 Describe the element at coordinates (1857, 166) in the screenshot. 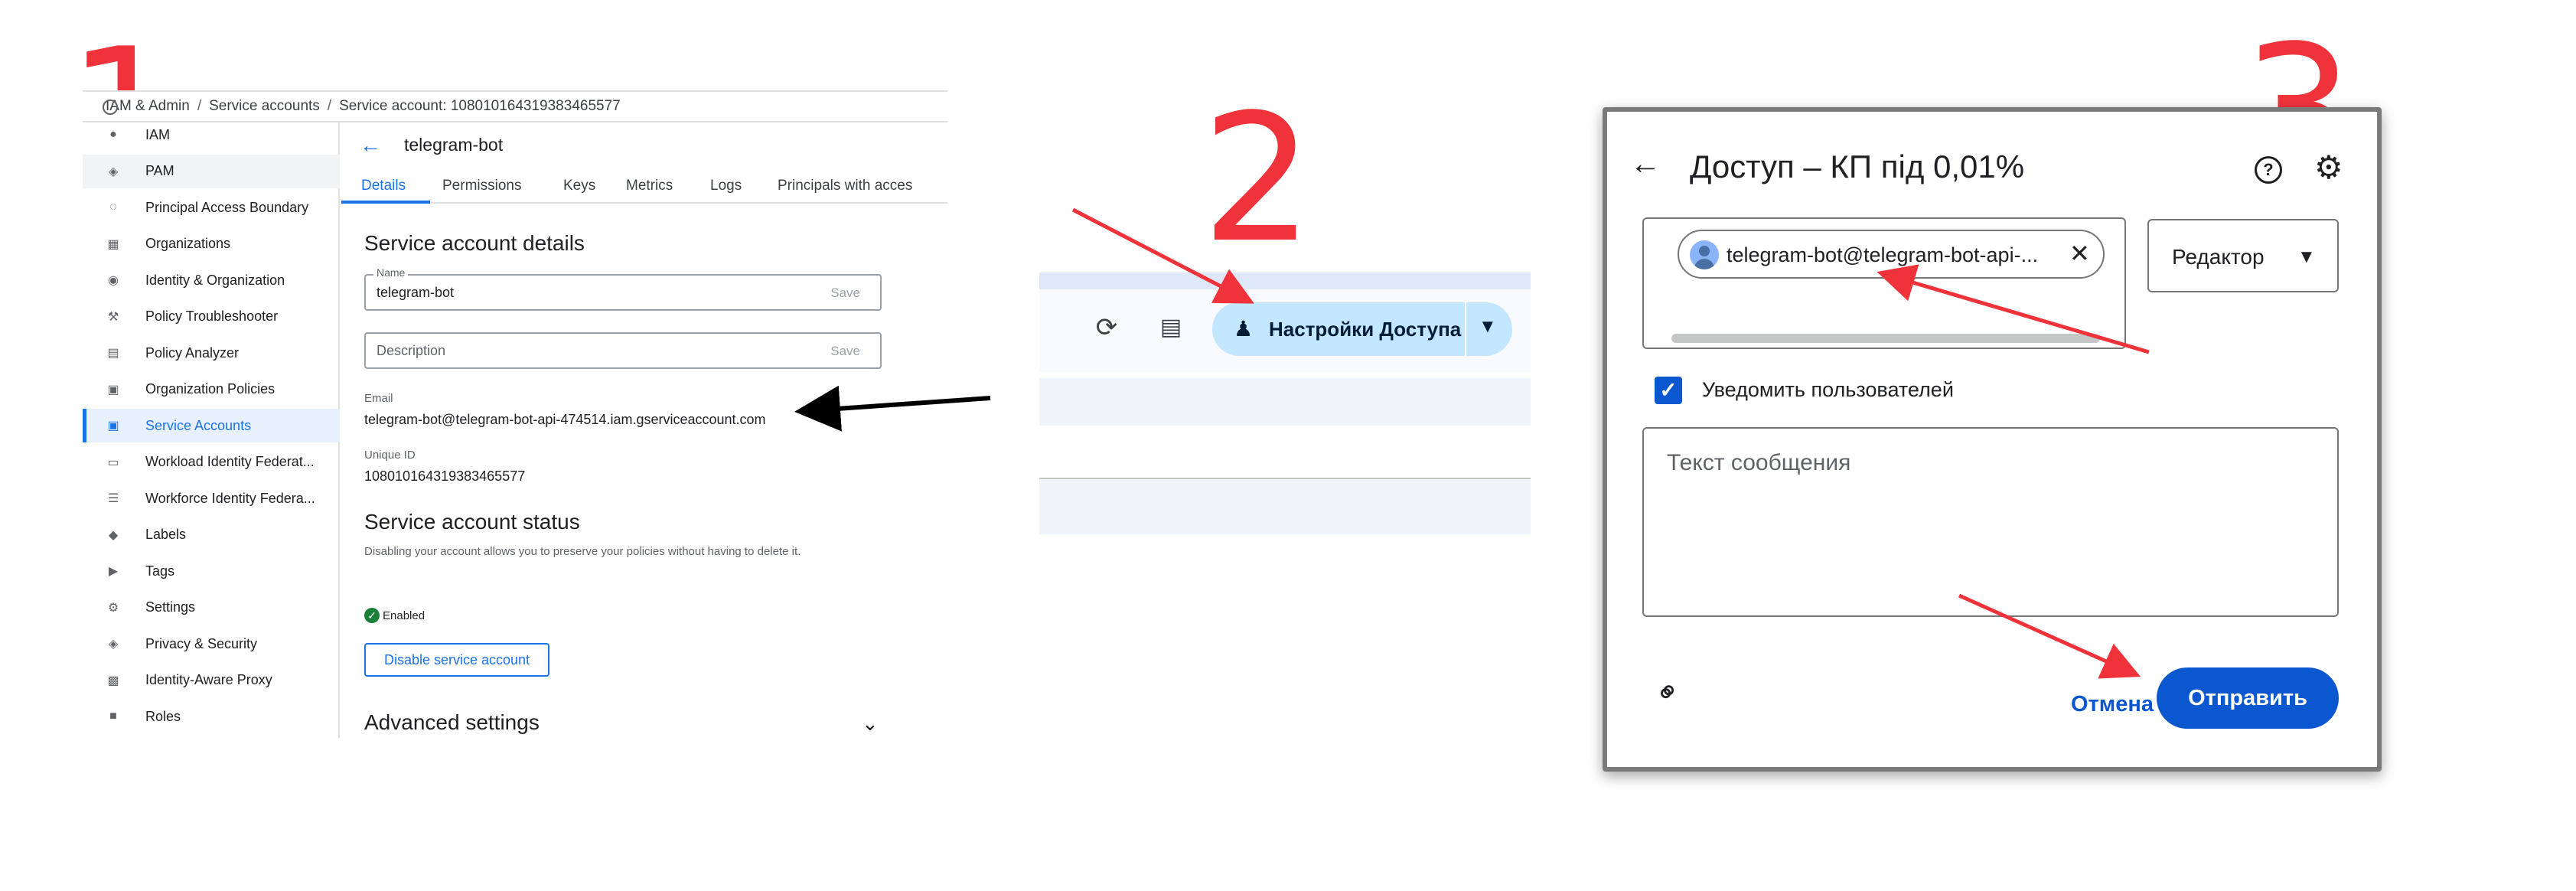

I see `dialog-title: Доступ – КП під 0,01%` at that location.